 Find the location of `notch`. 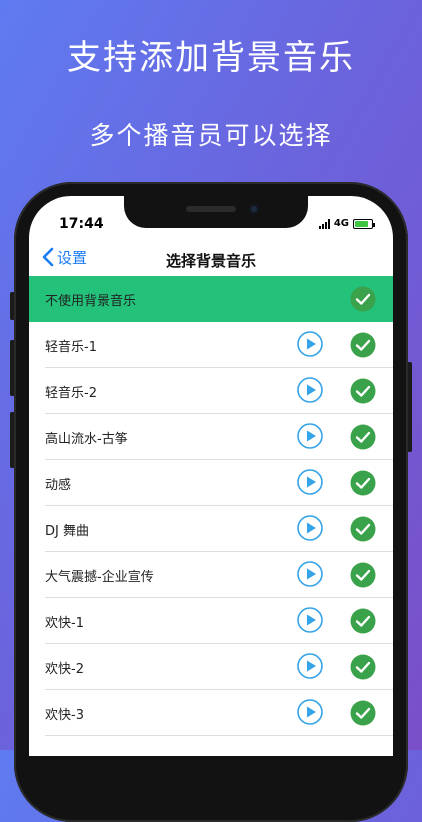

notch is located at coordinates (216, 212).